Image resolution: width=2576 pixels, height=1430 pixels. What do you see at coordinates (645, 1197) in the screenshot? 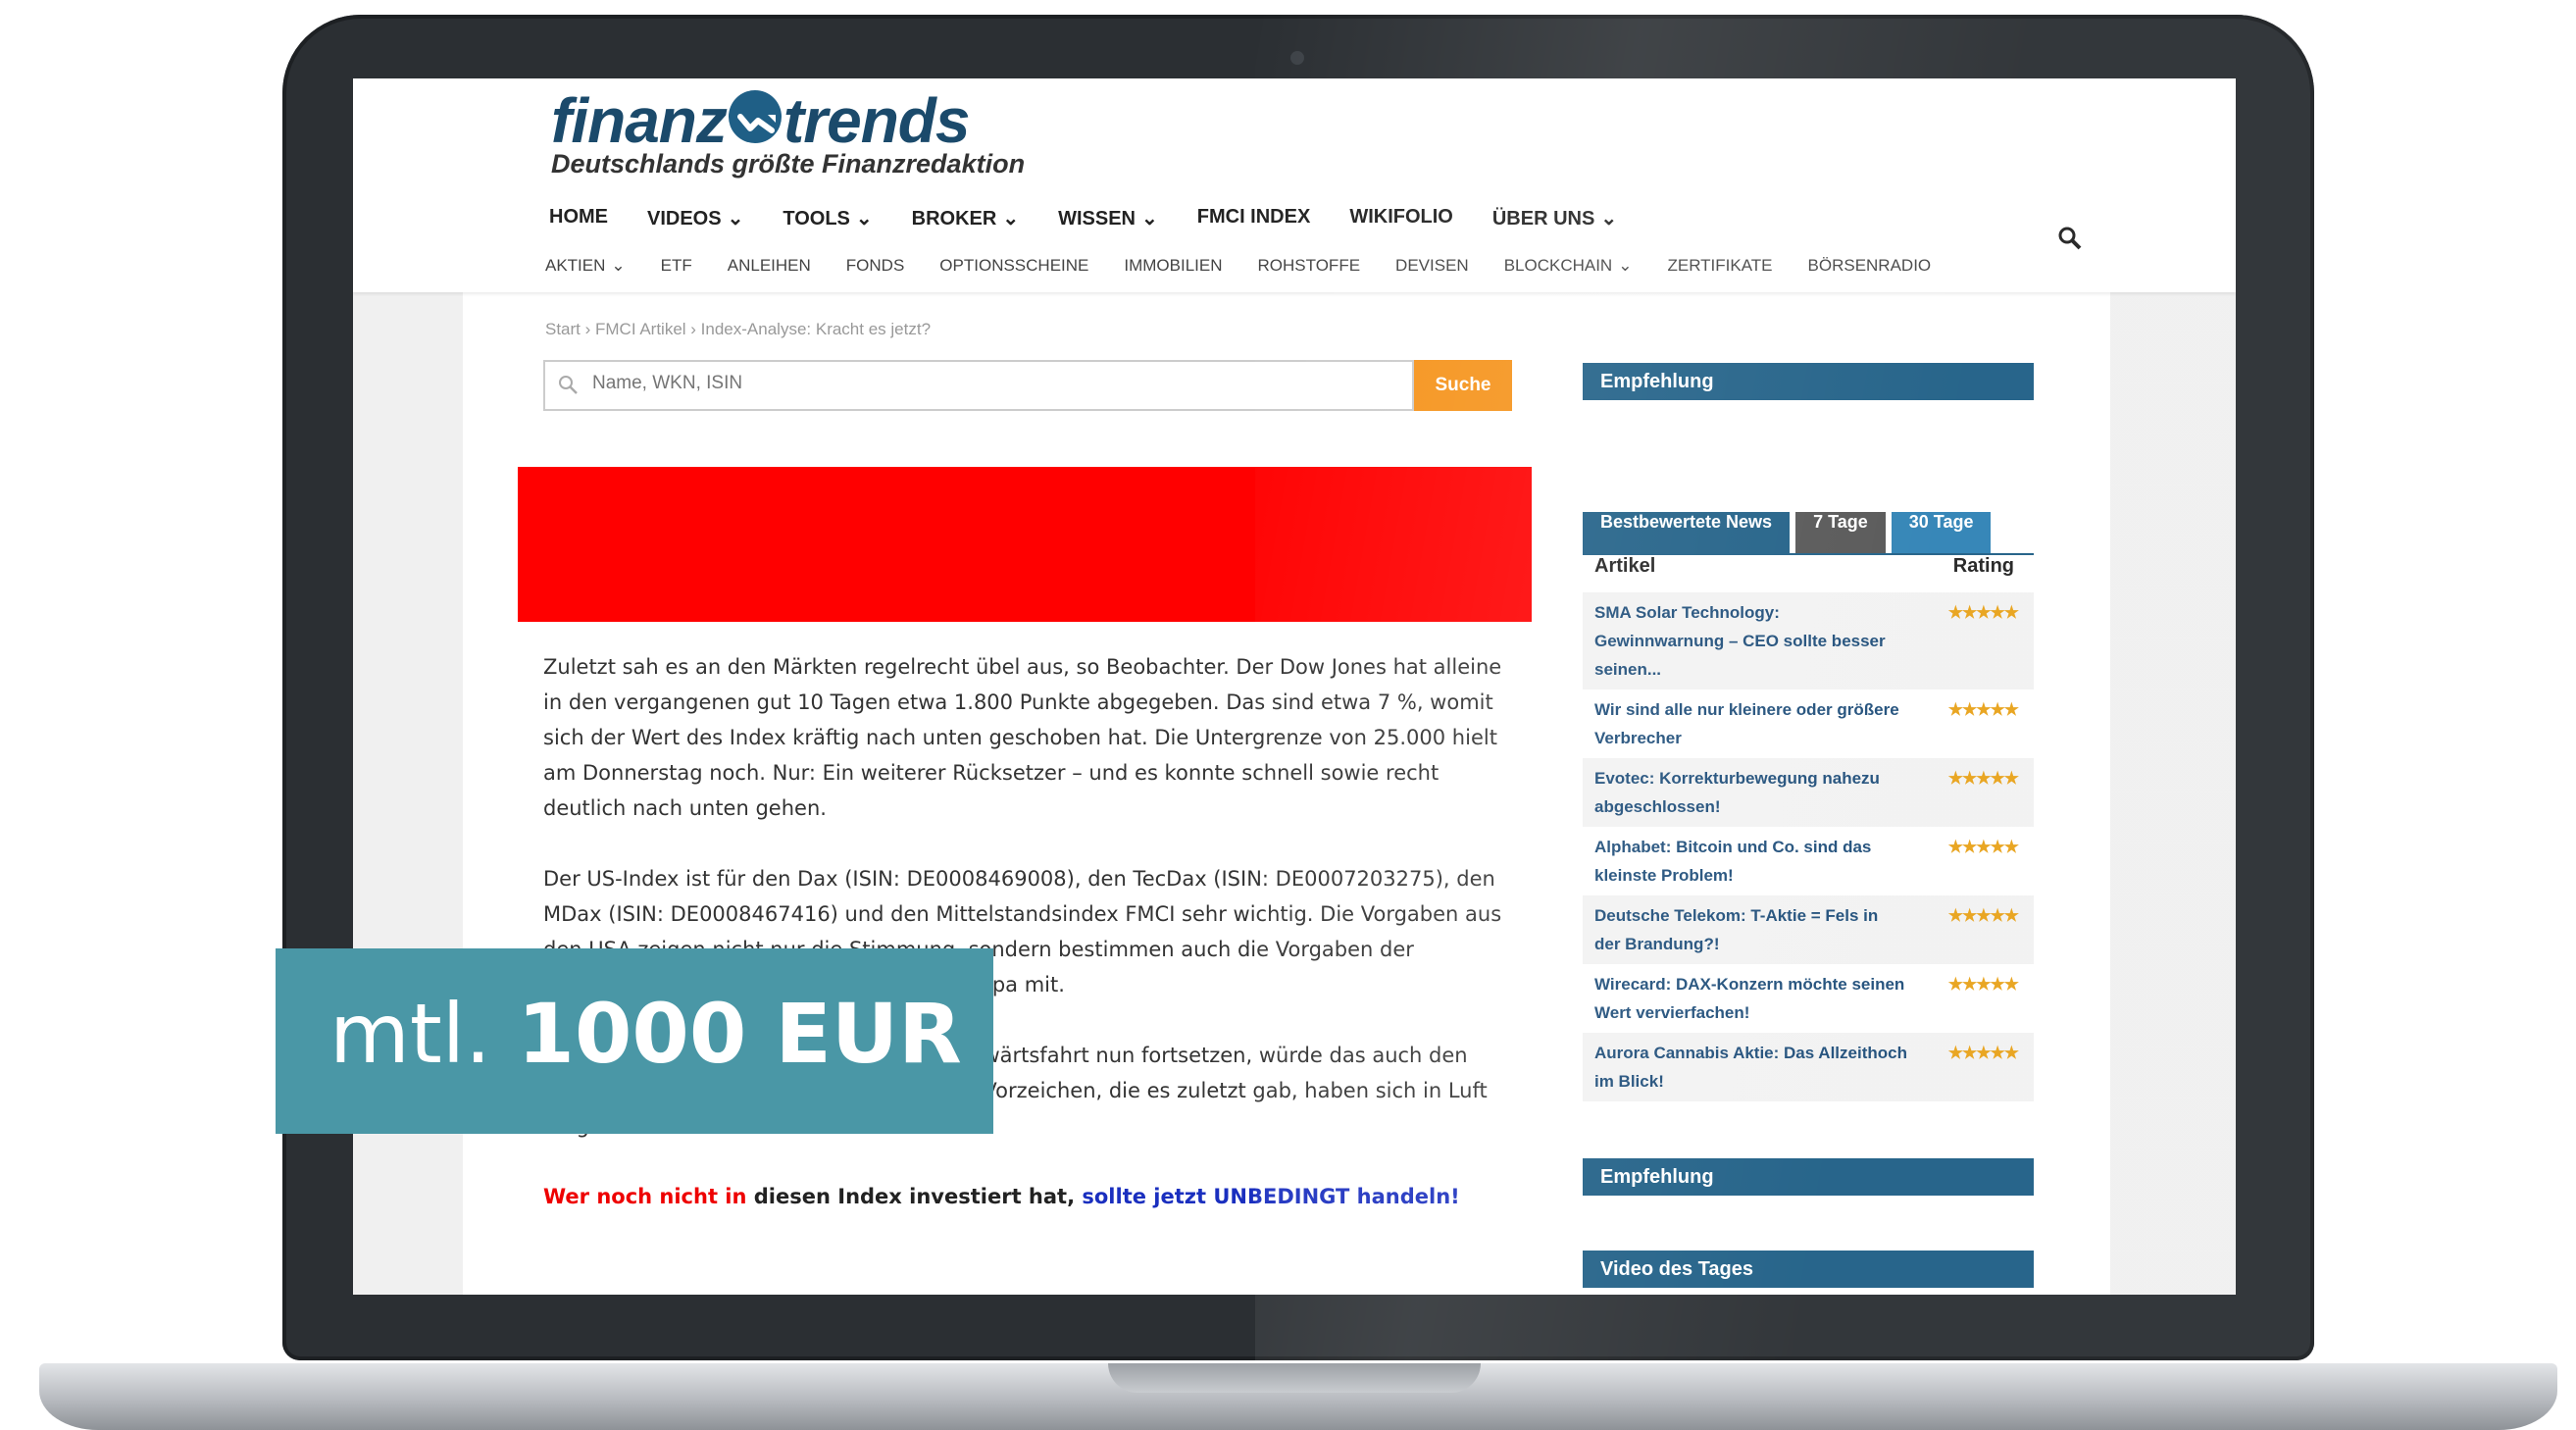
I see `cta-red-text: Wer noch nicht in` at bounding box center [645, 1197].